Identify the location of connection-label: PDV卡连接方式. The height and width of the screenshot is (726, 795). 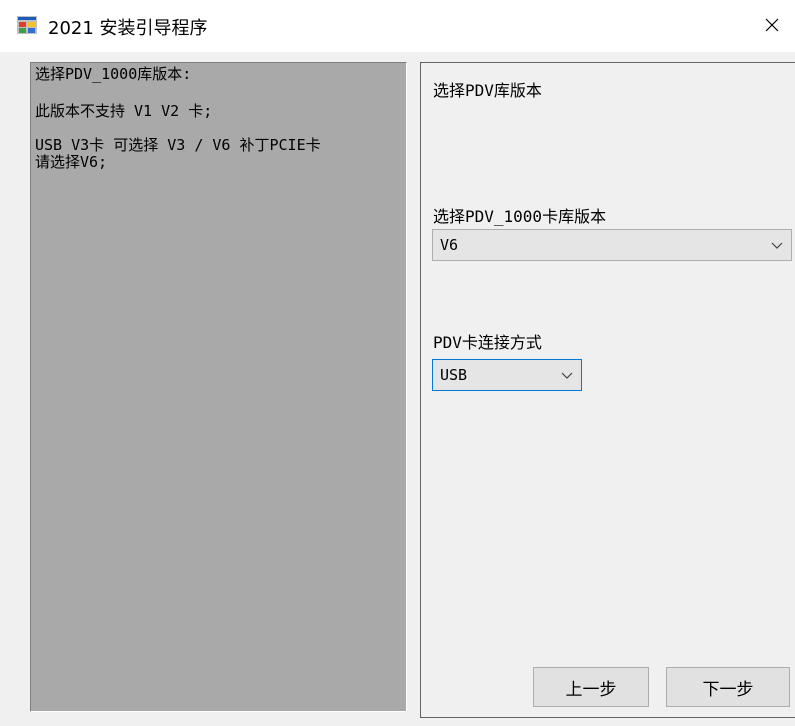
(487, 342).